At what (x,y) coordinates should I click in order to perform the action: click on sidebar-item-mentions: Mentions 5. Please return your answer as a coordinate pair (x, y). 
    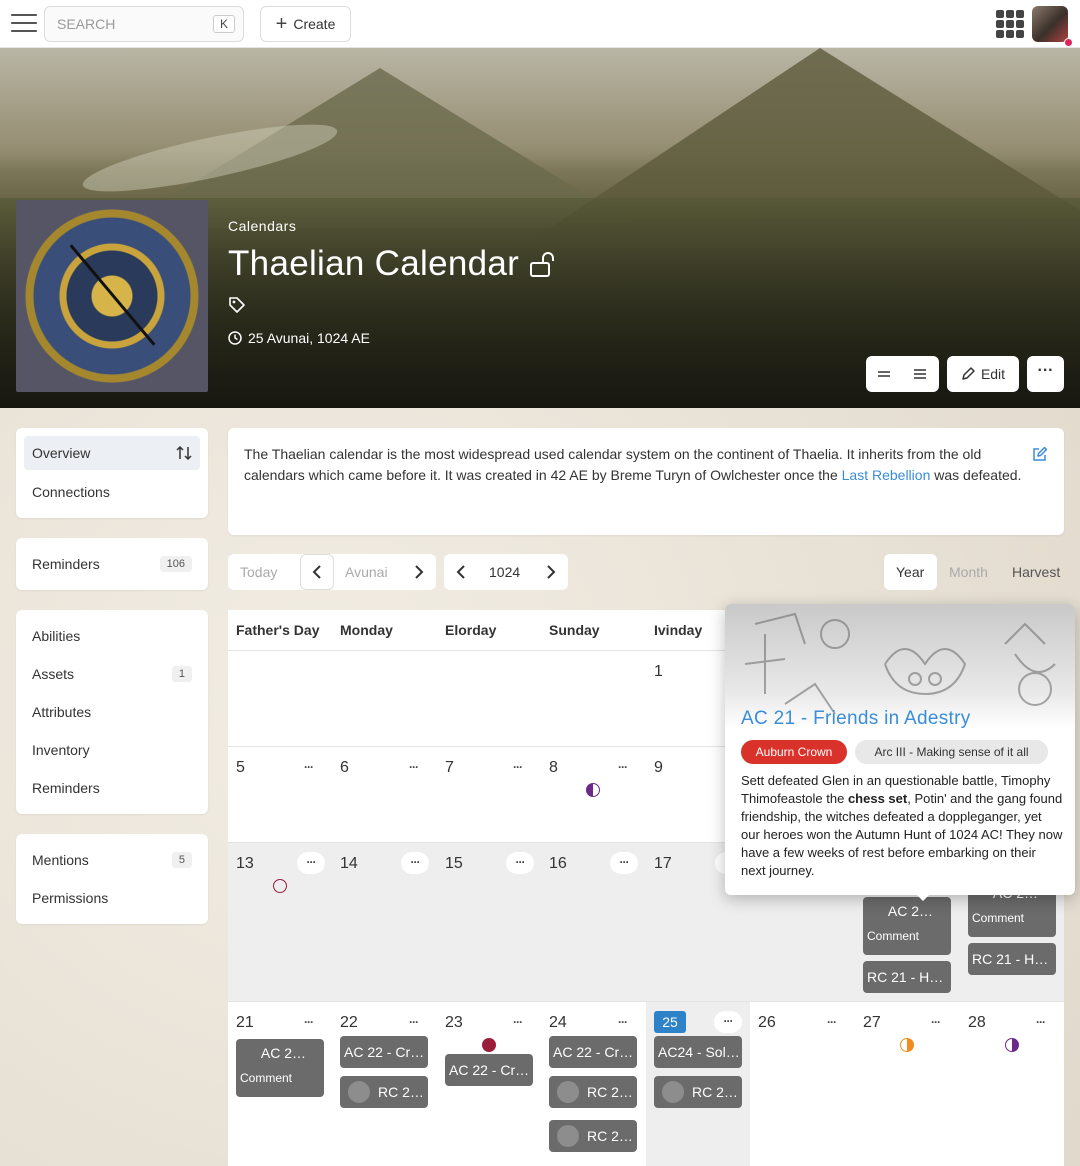
    Looking at the image, I should click on (112, 860).